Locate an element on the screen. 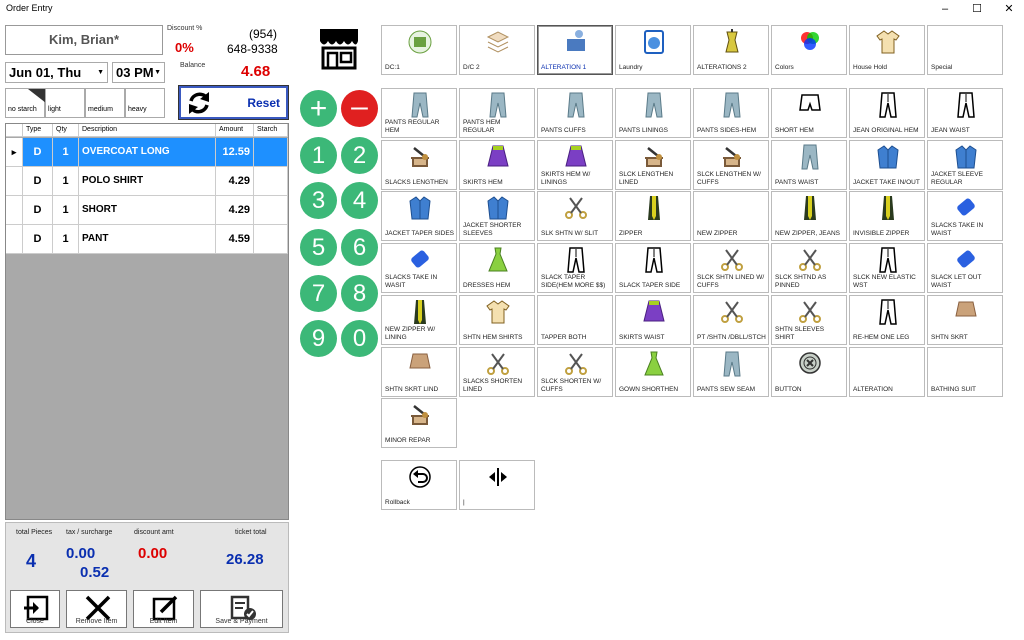 The height and width of the screenshot is (640, 1024). starch-no-starch: no starch is located at coordinates (25, 103).